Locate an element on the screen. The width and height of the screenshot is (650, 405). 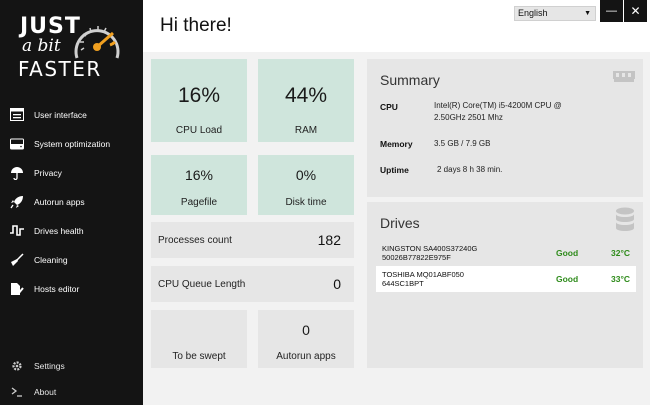
window-icon is located at coordinates (17, 115).